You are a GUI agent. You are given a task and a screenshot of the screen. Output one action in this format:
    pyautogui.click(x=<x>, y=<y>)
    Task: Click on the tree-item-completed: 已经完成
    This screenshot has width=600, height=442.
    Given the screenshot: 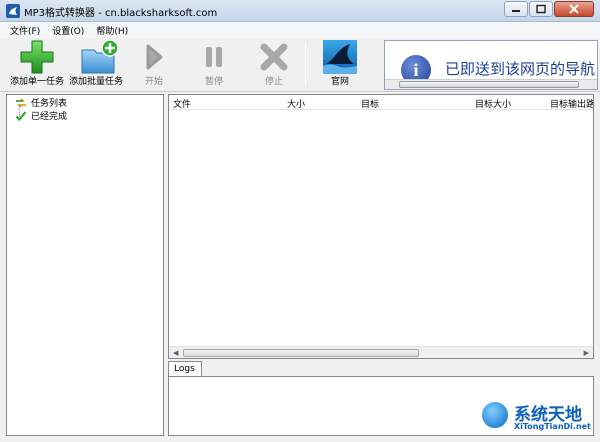 What is the action you would take?
    pyautogui.click(x=41, y=115)
    